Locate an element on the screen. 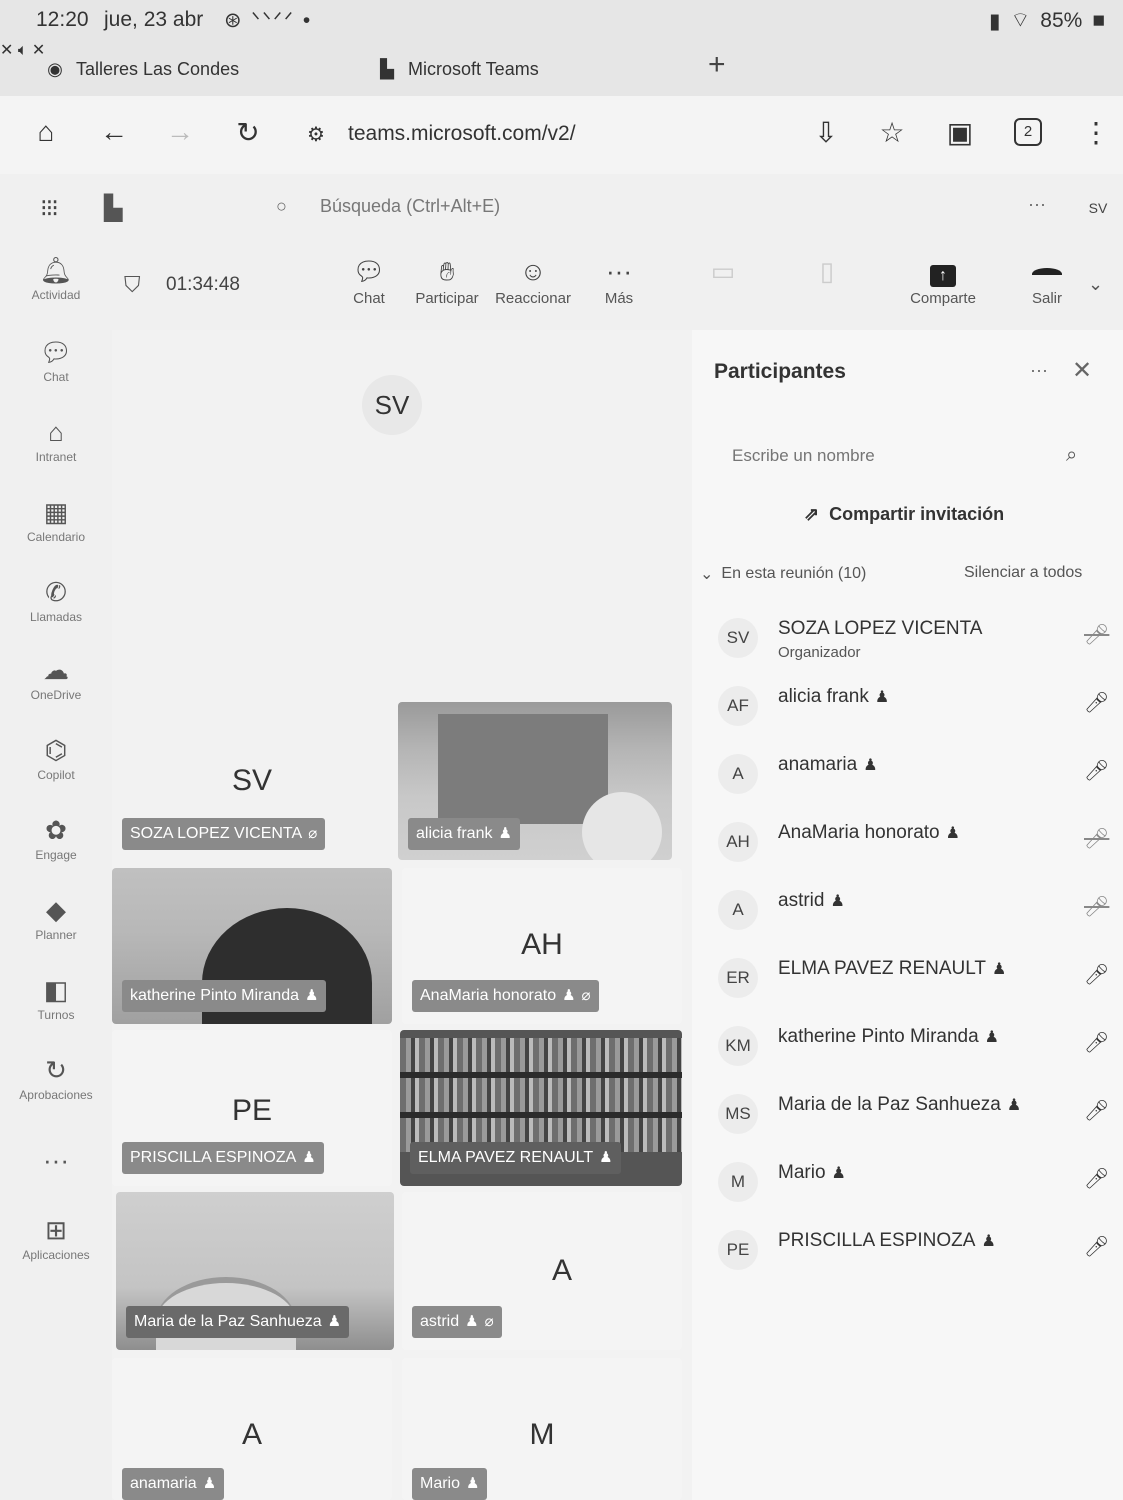 The height and width of the screenshot is (1500, 1123). raise-hand-button: ✋︎ Participar is located at coordinates (447, 280).